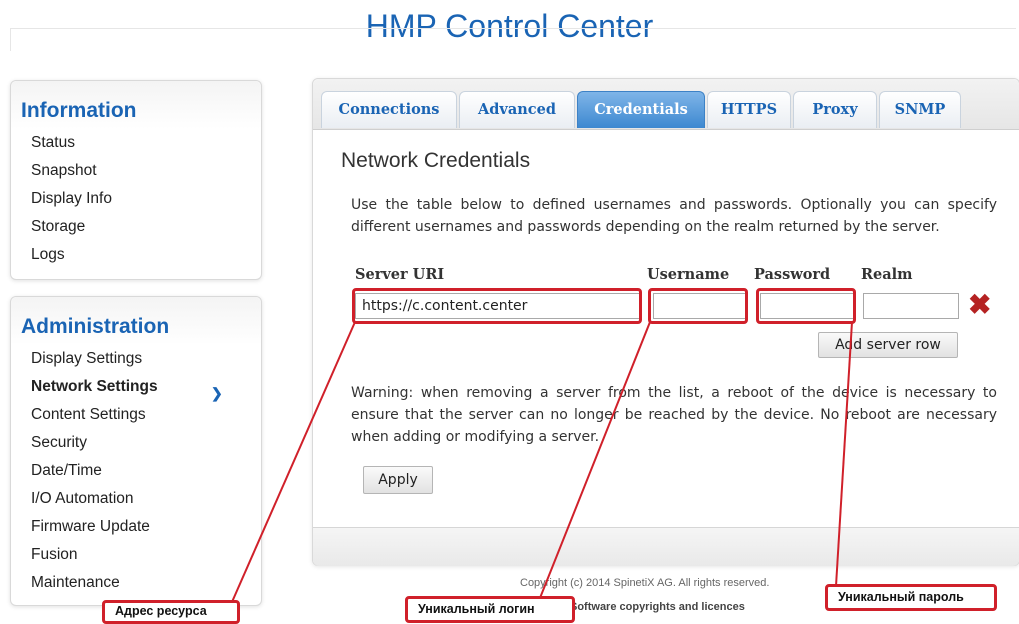 The image size is (1019, 624). I want to click on callout-line-username, so click(595, 460).